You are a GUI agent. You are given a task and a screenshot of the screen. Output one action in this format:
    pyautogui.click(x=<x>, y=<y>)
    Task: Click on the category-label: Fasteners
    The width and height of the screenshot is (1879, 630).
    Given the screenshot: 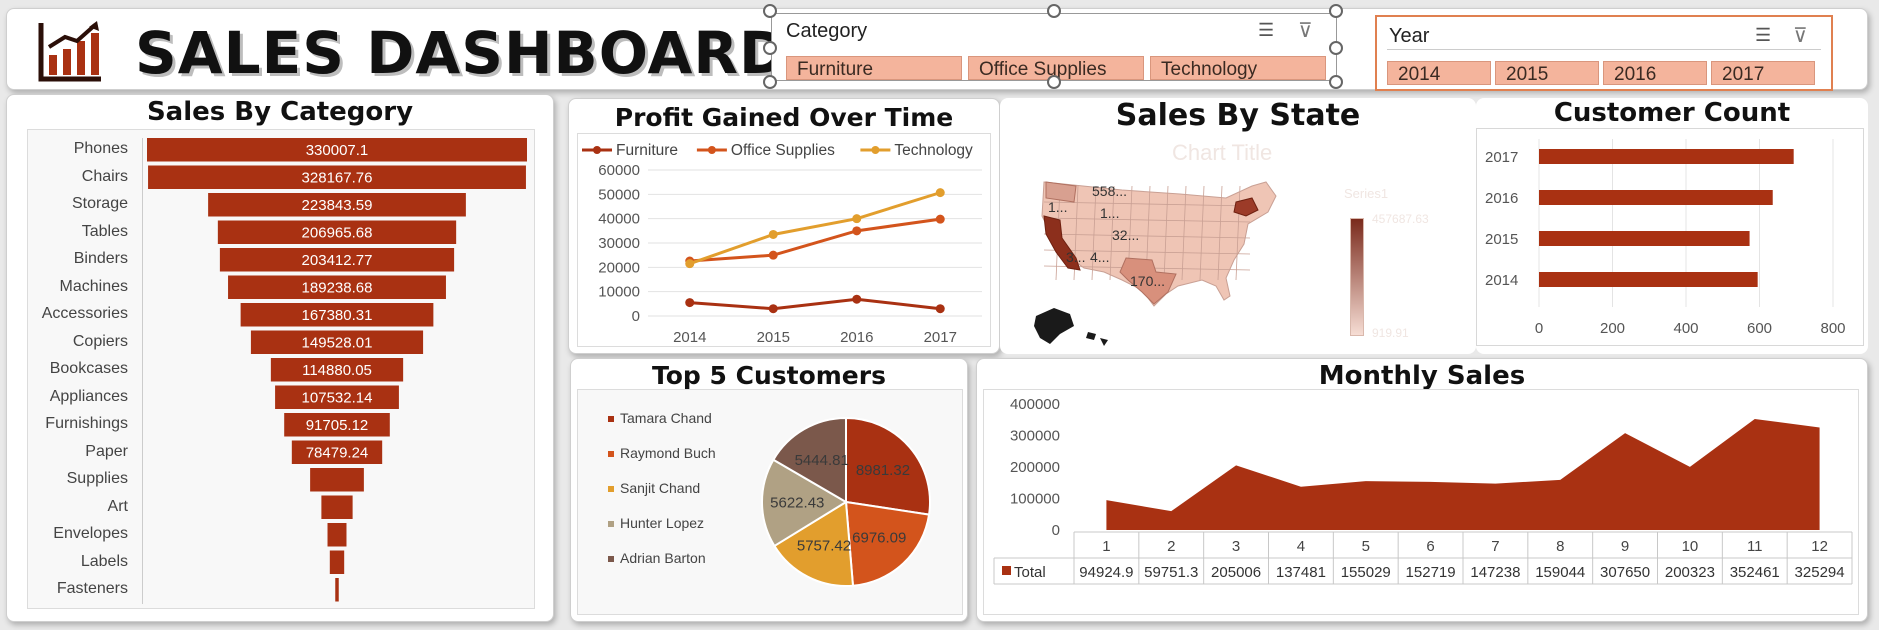 What is the action you would take?
    pyautogui.click(x=92, y=588)
    